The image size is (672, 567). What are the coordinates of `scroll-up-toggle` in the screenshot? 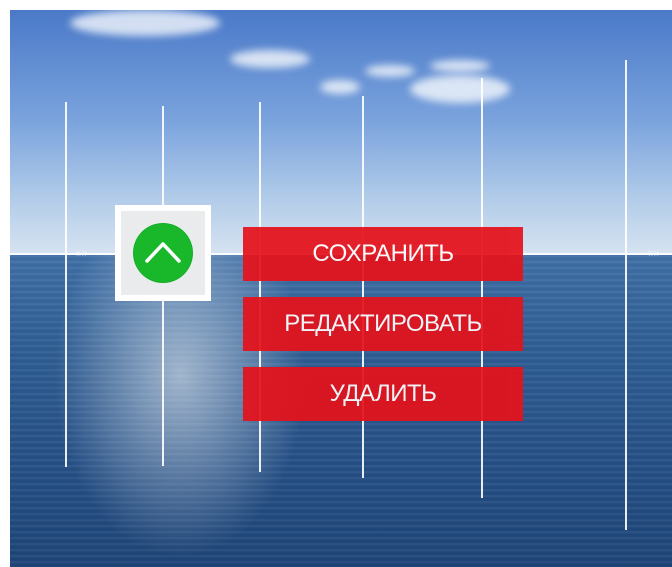 It's located at (163, 253).